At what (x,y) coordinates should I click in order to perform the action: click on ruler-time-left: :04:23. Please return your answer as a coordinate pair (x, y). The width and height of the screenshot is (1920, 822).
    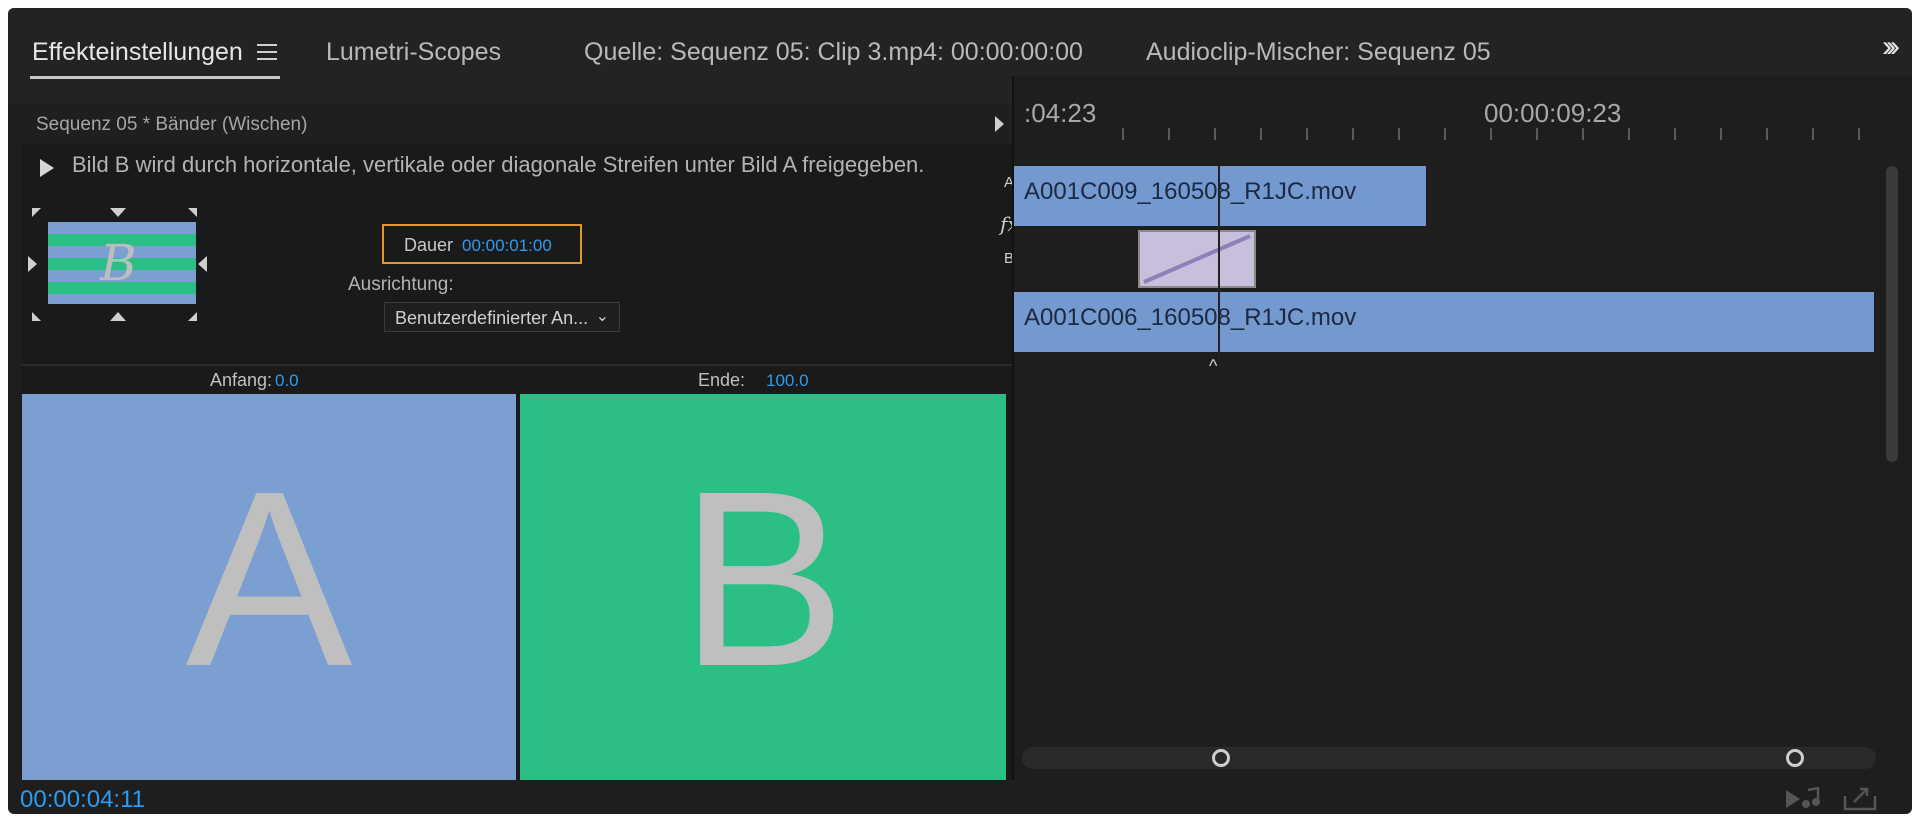
    Looking at the image, I should click on (1060, 113).